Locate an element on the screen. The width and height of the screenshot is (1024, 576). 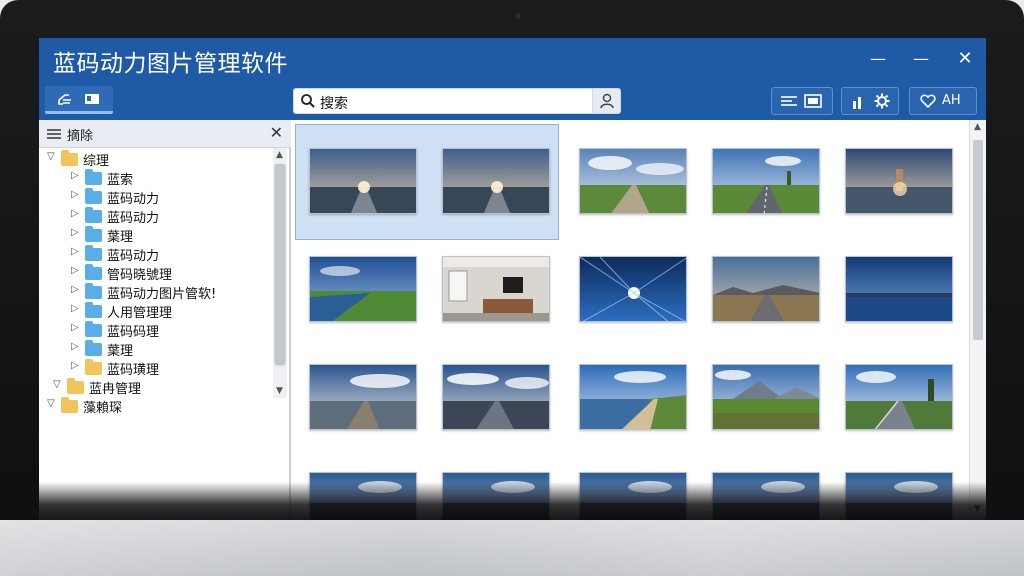
chart-icon is located at coordinates (857, 103).